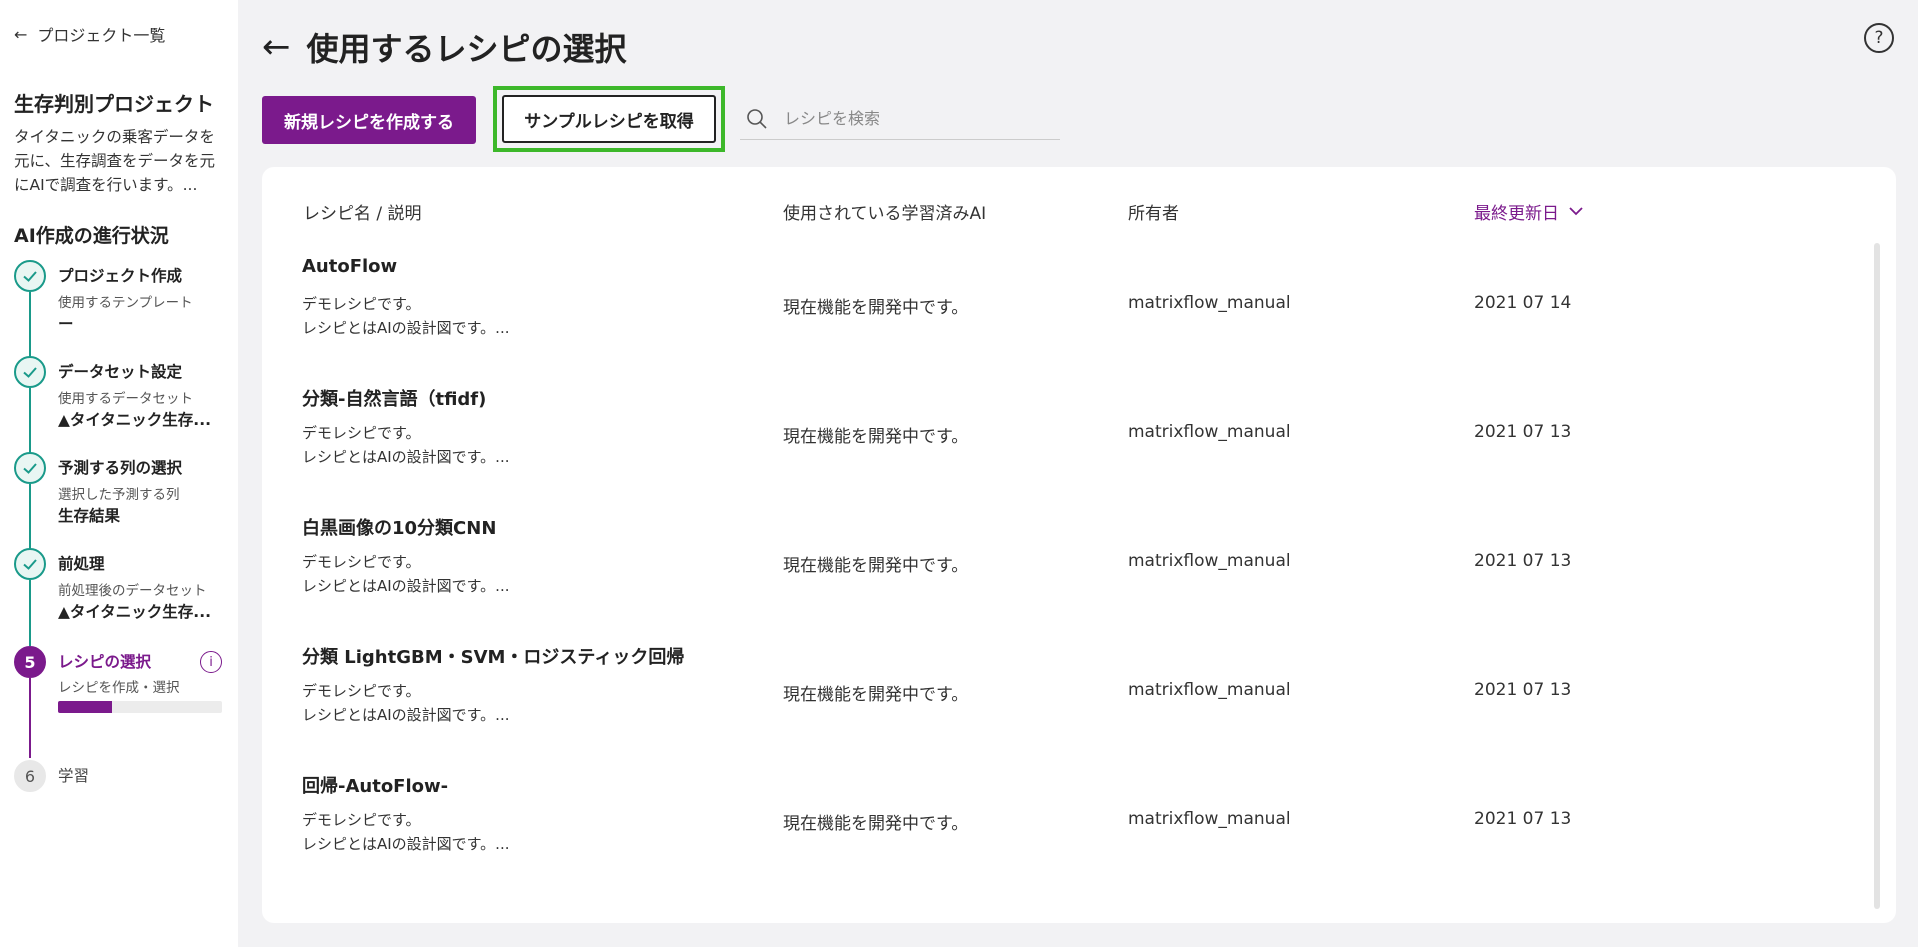 Image resolution: width=1918 pixels, height=947 pixels. What do you see at coordinates (119, 688) in the screenshot?
I see `step-sublabel: レシピを作成・選択` at bounding box center [119, 688].